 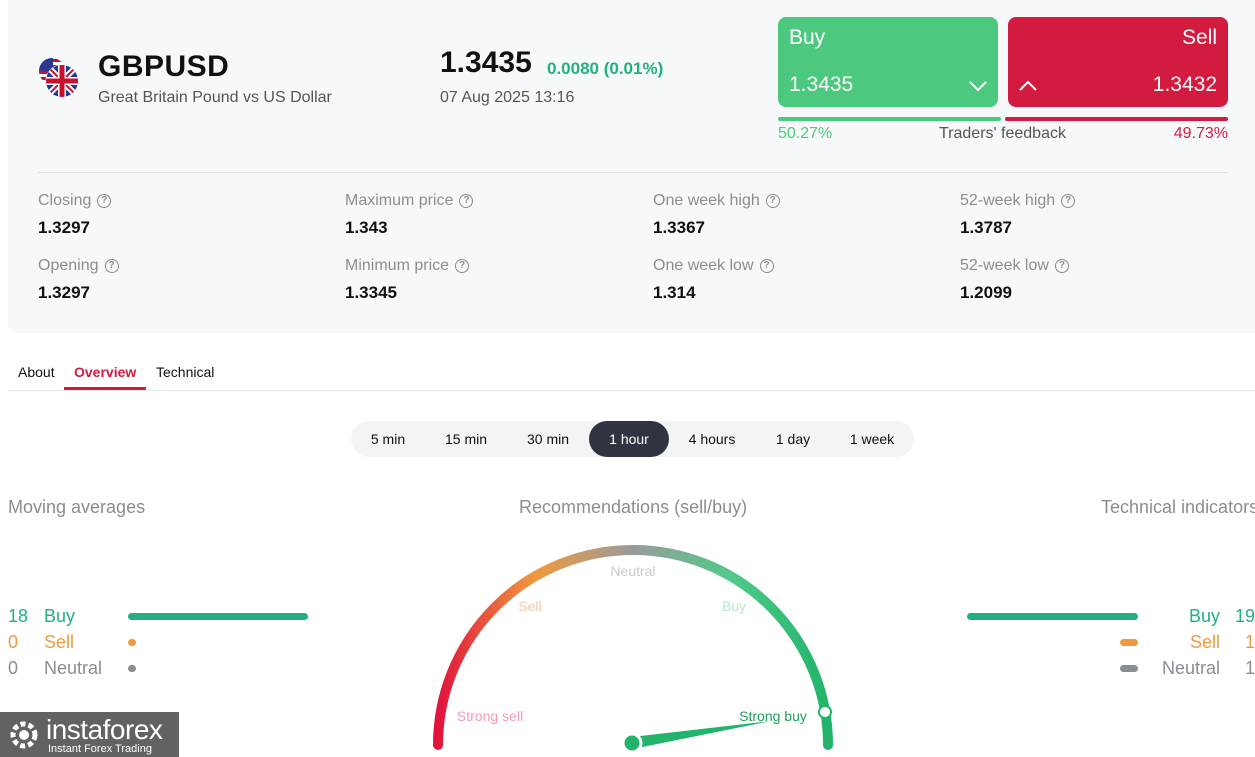 I want to click on ma-neutral-count: 0, so click(x=13, y=668).